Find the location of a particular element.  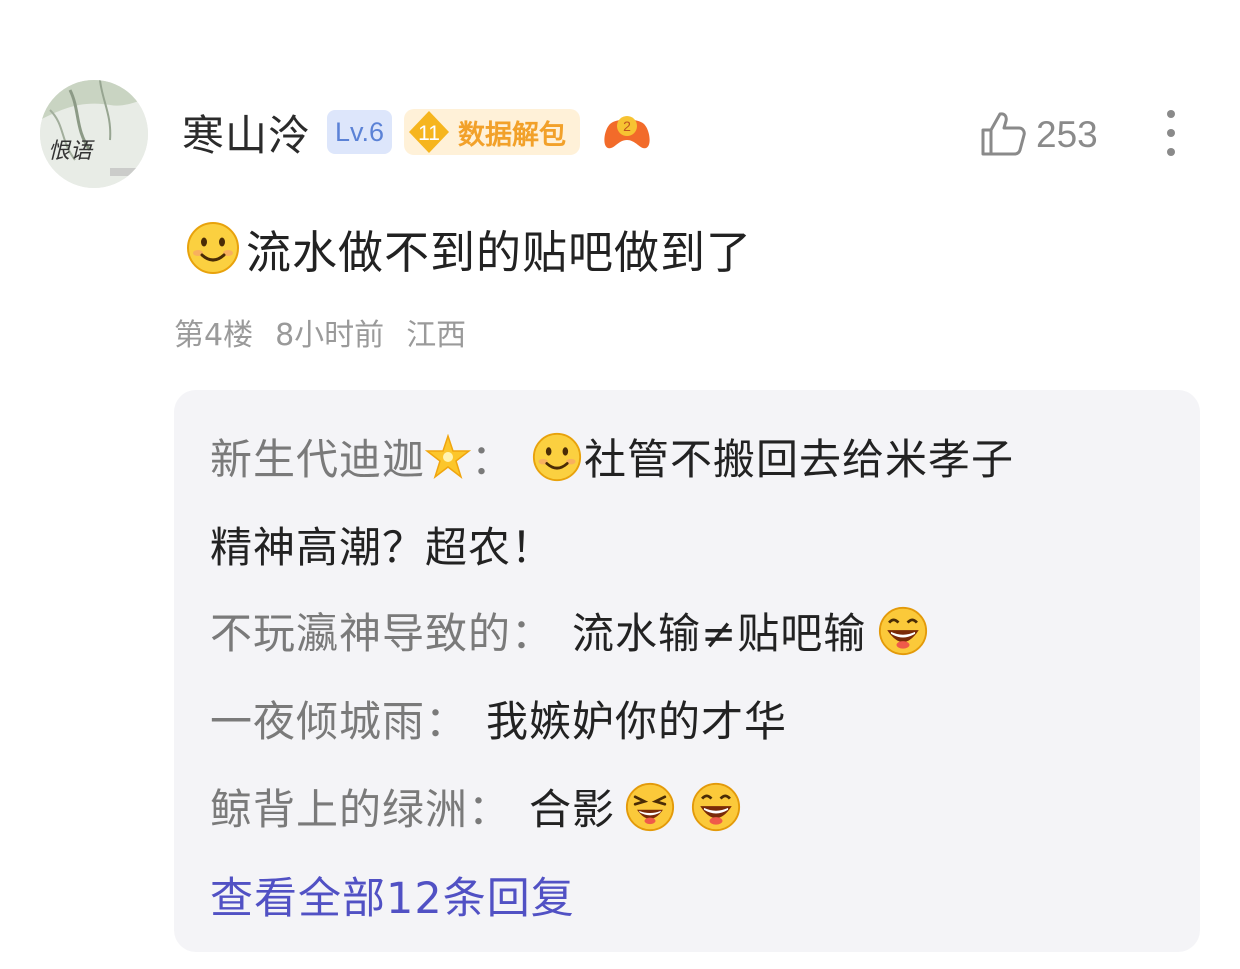

thumbs-up-icon is located at coordinates (1003, 135).